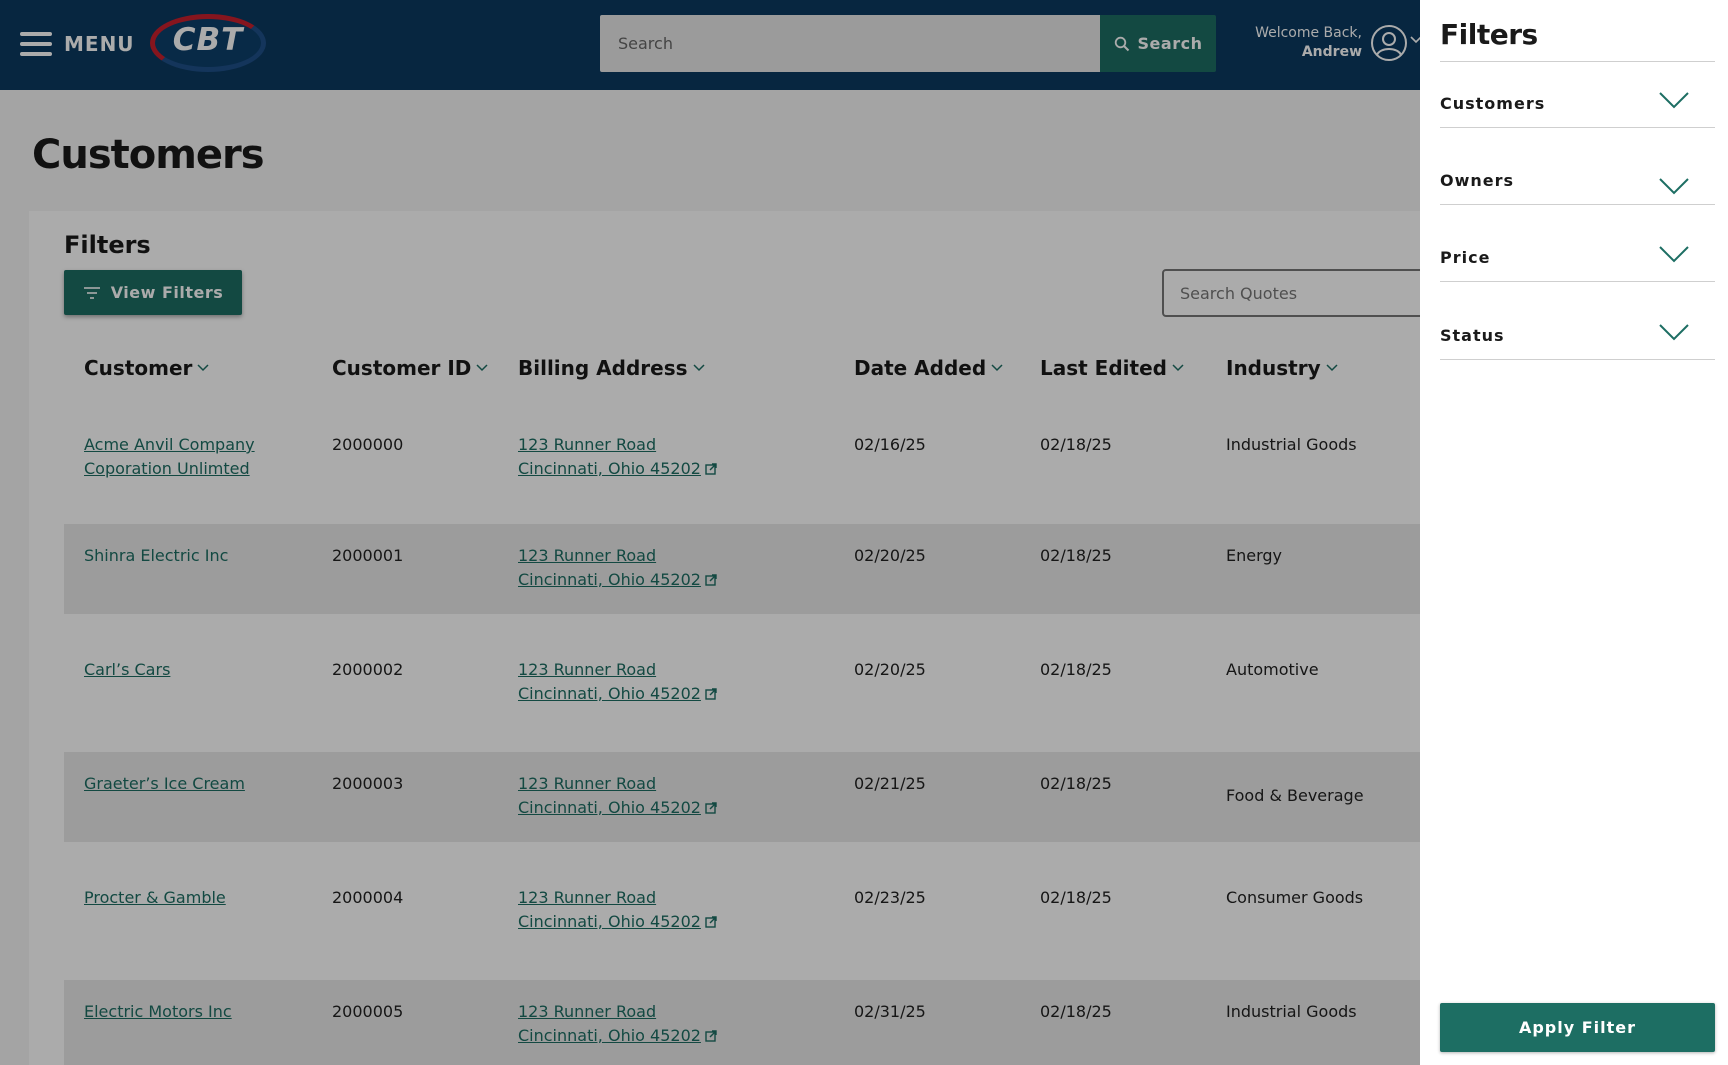 The image size is (1728, 1065). Describe the element at coordinates (1489, 34) in the screenshot. I see `drawer-title: Filters` at that location.